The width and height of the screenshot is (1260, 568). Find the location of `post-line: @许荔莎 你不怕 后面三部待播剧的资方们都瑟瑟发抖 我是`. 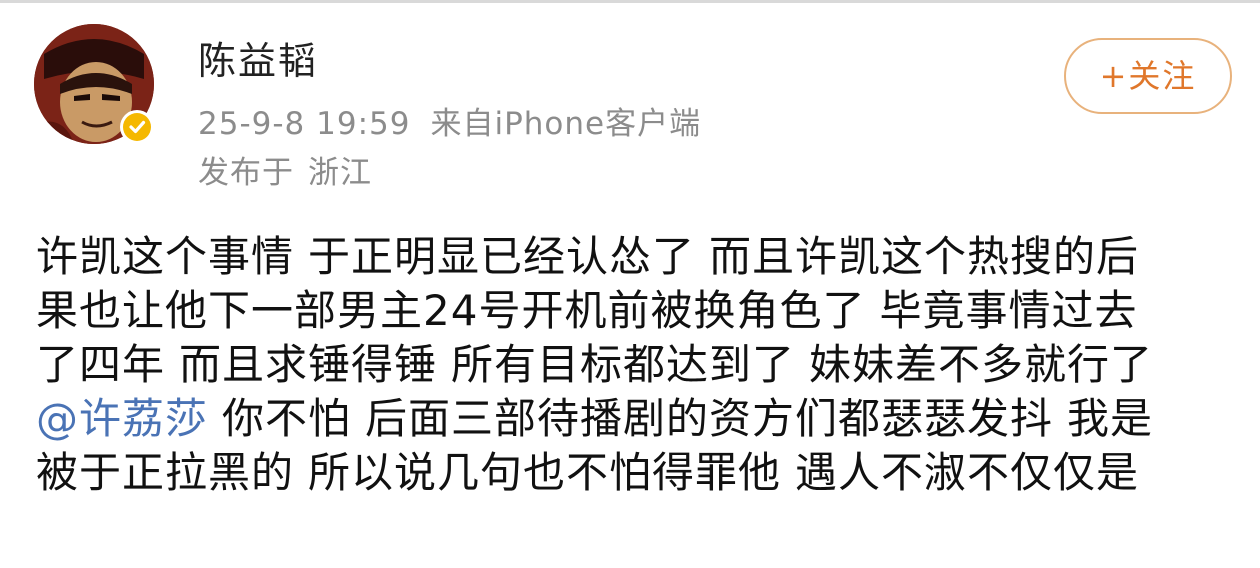

post-line: @许荔莎 你不怕 后面三部待播剧的资方们都瑟瑟发抖 我是 is located at coordinates (636, 419).